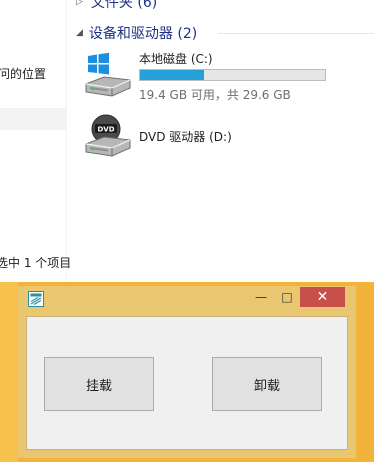 The image size is (374, 462). What do you see at coordinates (36, 299) in the screenshot?
I see `app-icon` at bounding box center [36, 299].